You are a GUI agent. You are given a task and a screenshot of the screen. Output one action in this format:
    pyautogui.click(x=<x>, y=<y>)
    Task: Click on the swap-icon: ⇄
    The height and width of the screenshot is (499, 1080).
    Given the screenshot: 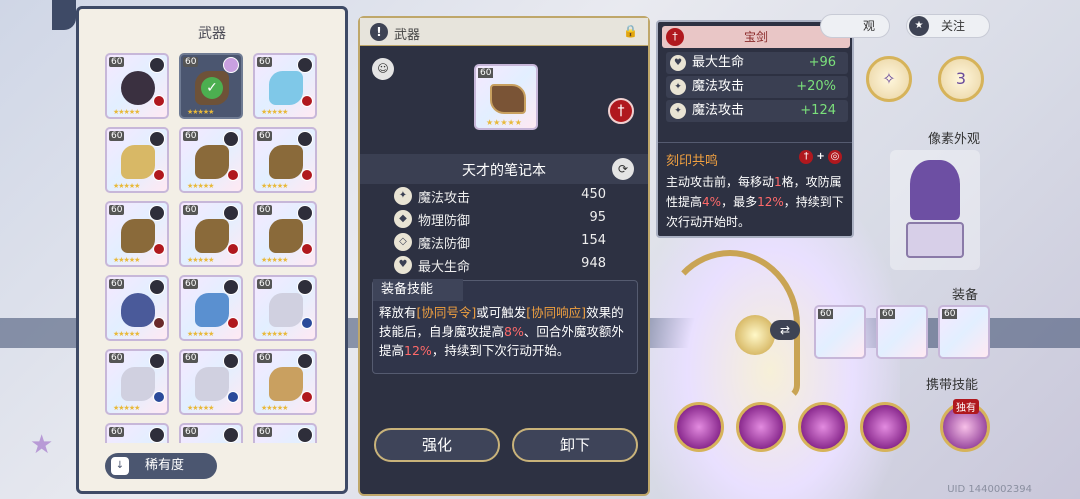 What is the action you would take?
    pyautogui.click(x=785, y=330)
    